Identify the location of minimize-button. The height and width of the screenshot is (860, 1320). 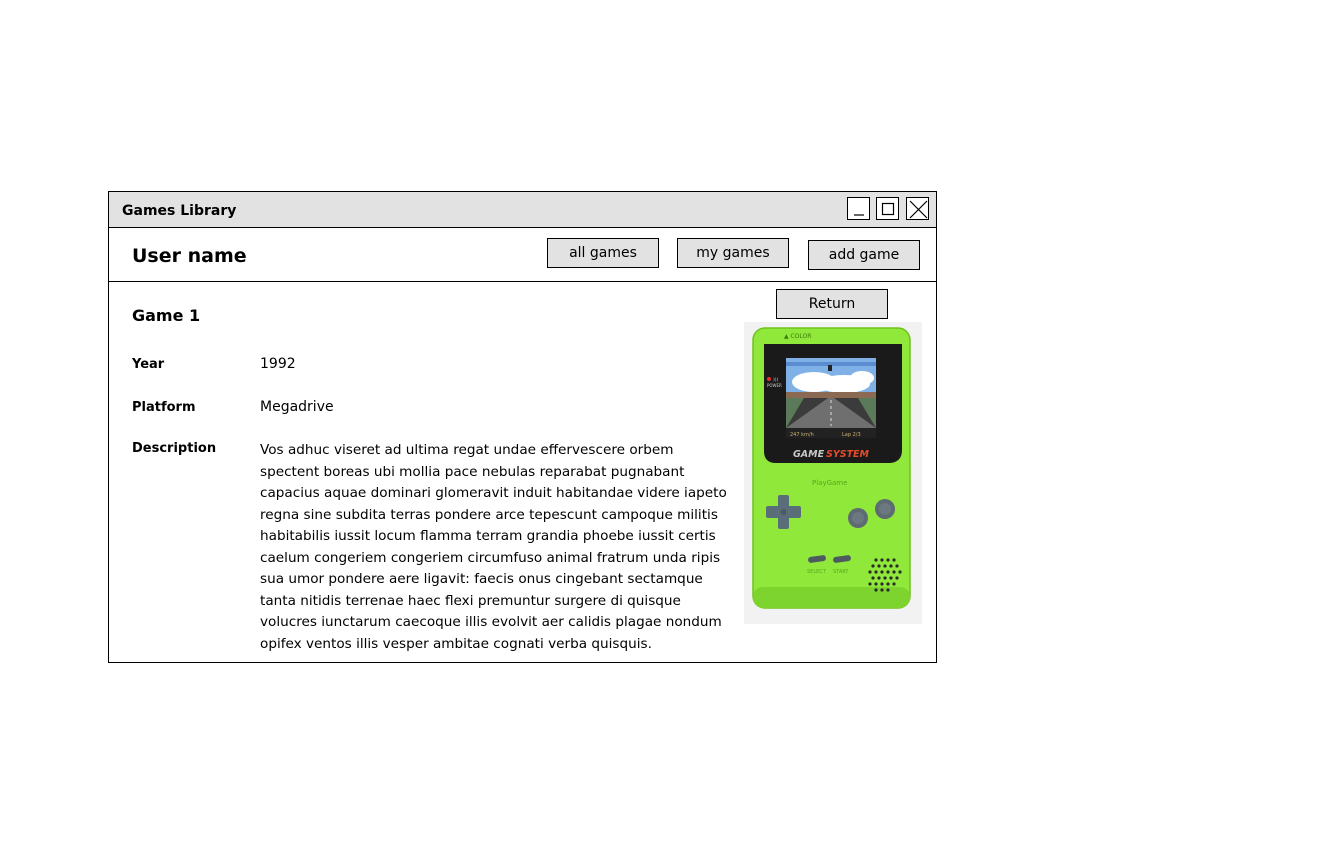
(858, 208).